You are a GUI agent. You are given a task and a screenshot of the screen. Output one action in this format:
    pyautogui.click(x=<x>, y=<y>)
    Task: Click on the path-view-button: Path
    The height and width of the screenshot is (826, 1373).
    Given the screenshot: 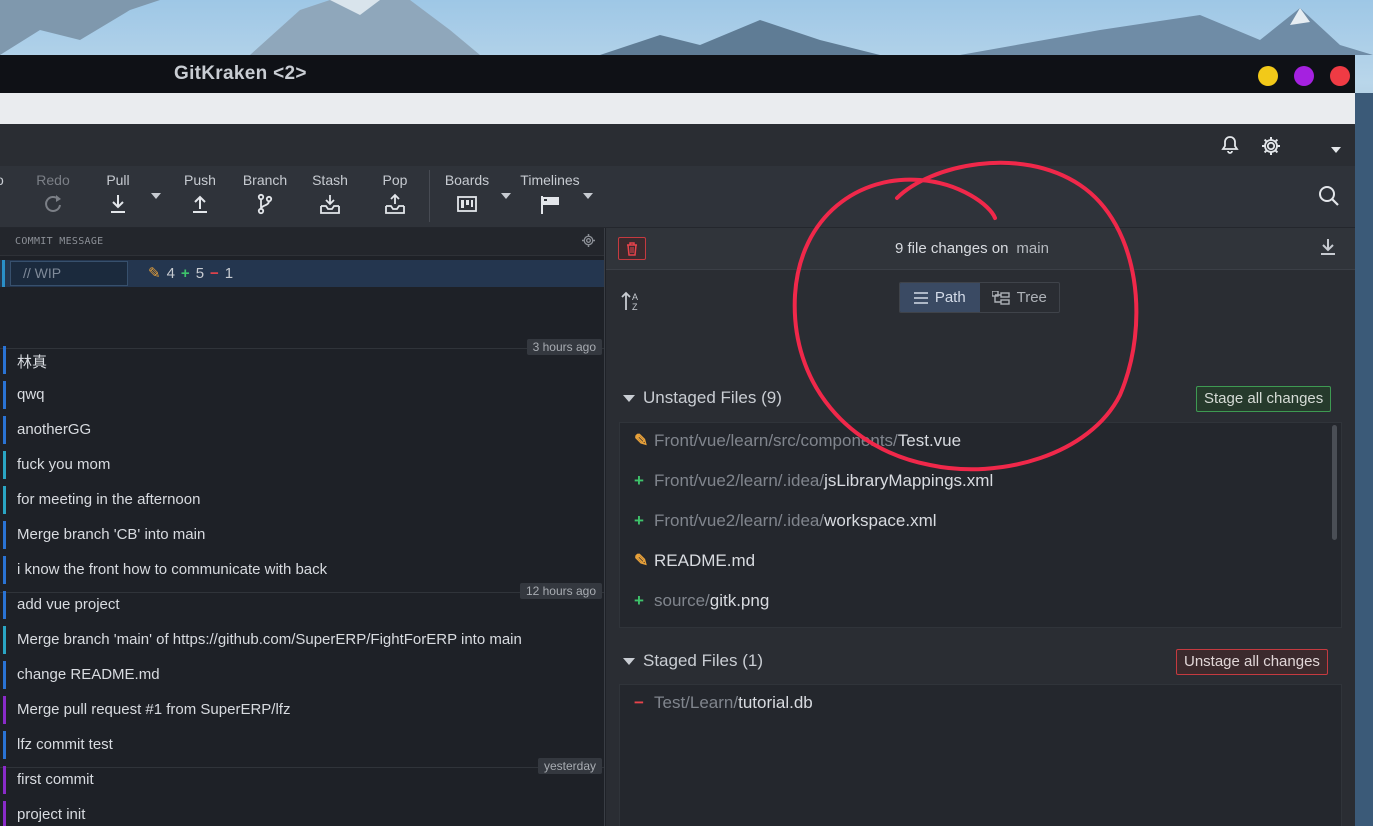 What is the action you would take?
    pyautogui.click(x=940, y=297)
    